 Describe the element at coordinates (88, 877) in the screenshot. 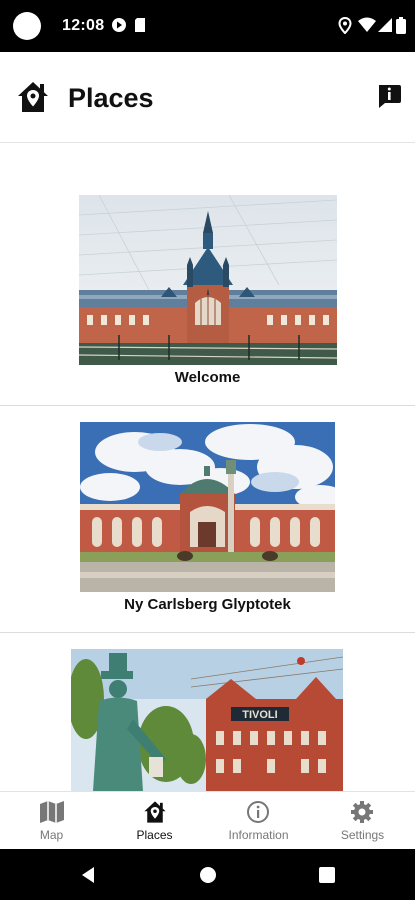

I see `back-icon` at that location.